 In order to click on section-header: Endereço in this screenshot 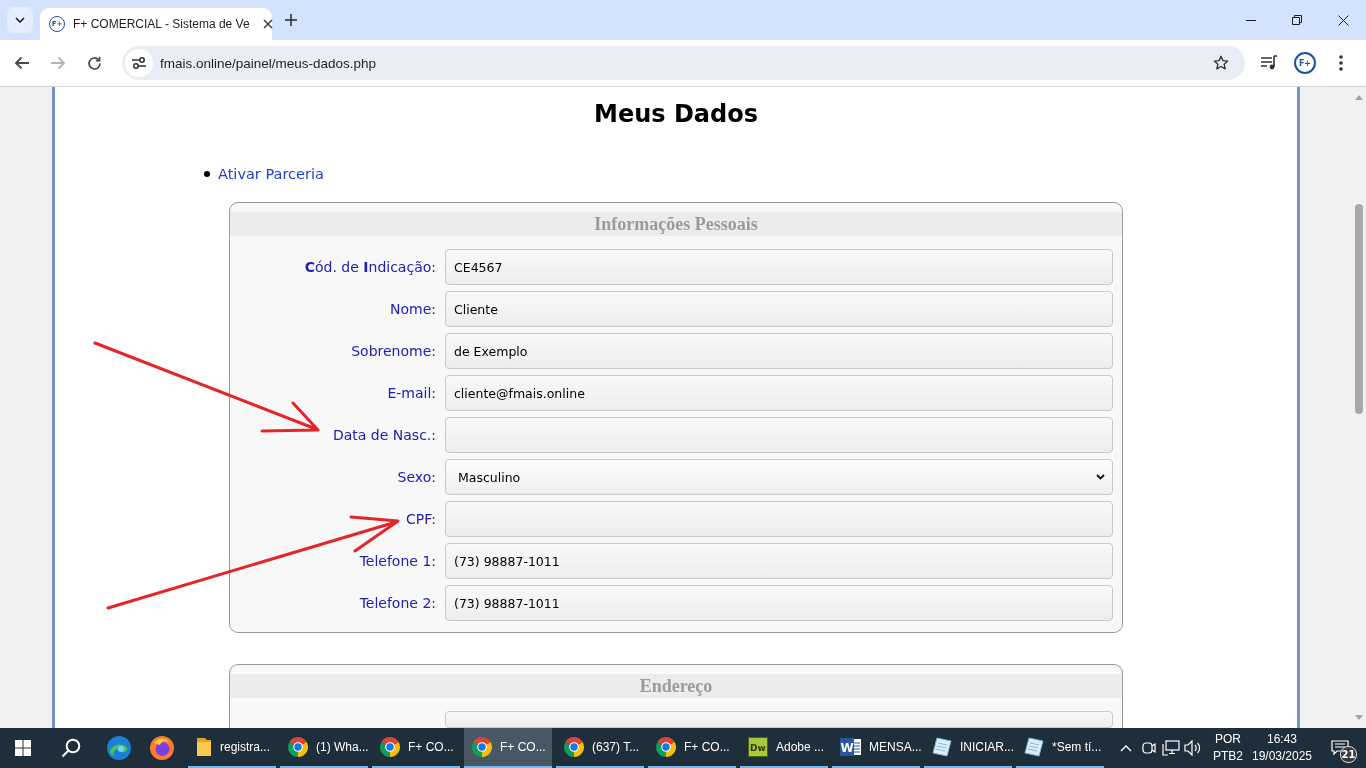, I will do `click(676, 686)`.